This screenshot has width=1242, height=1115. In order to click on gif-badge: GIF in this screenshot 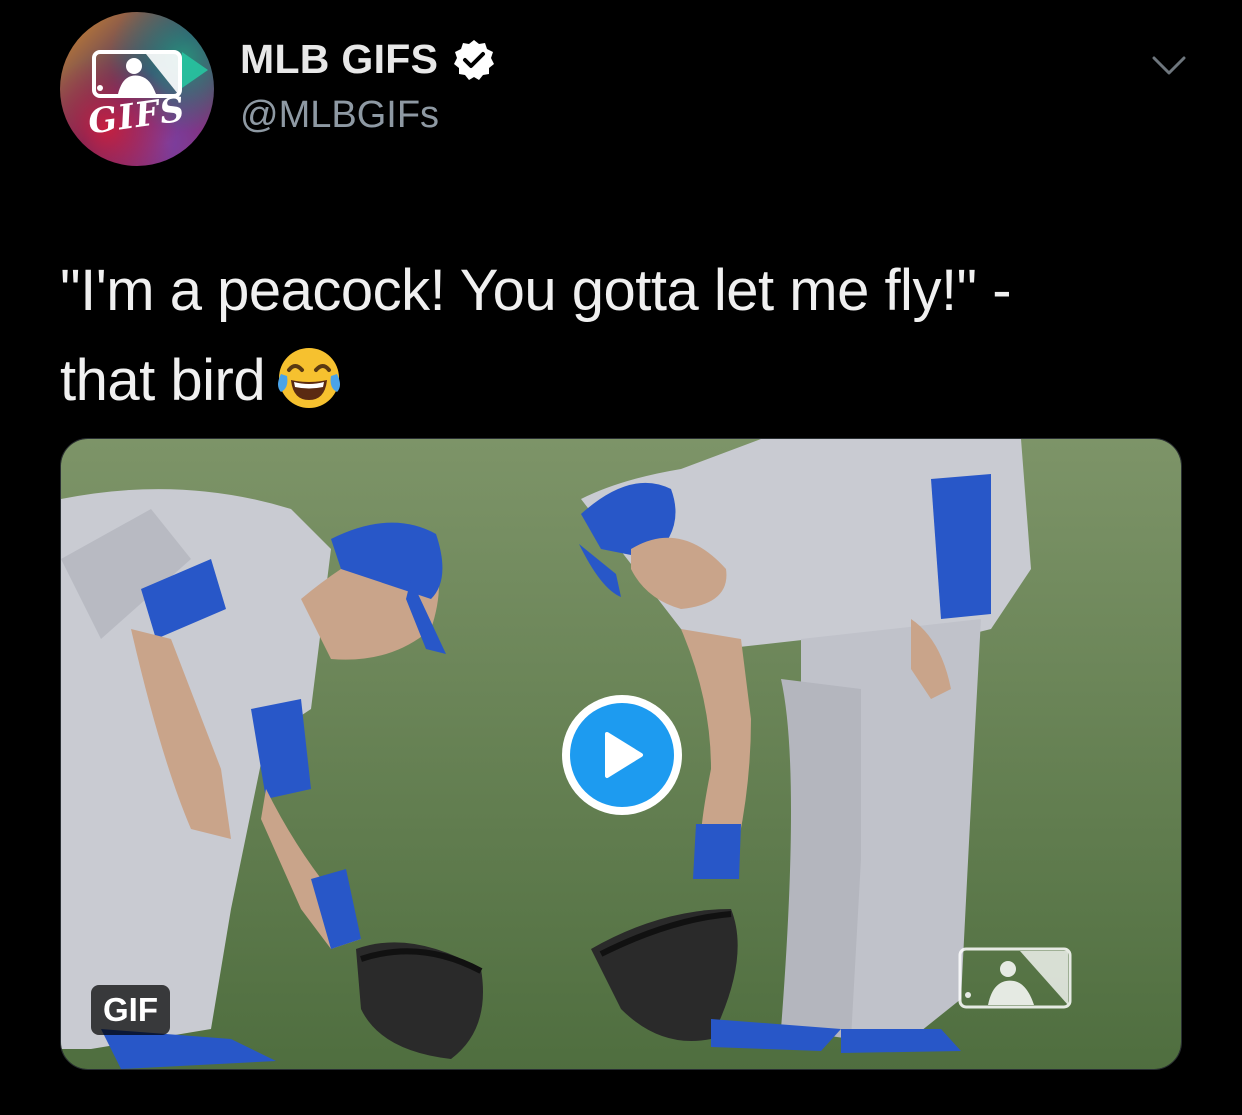, I will do `click(130, 1010)`.